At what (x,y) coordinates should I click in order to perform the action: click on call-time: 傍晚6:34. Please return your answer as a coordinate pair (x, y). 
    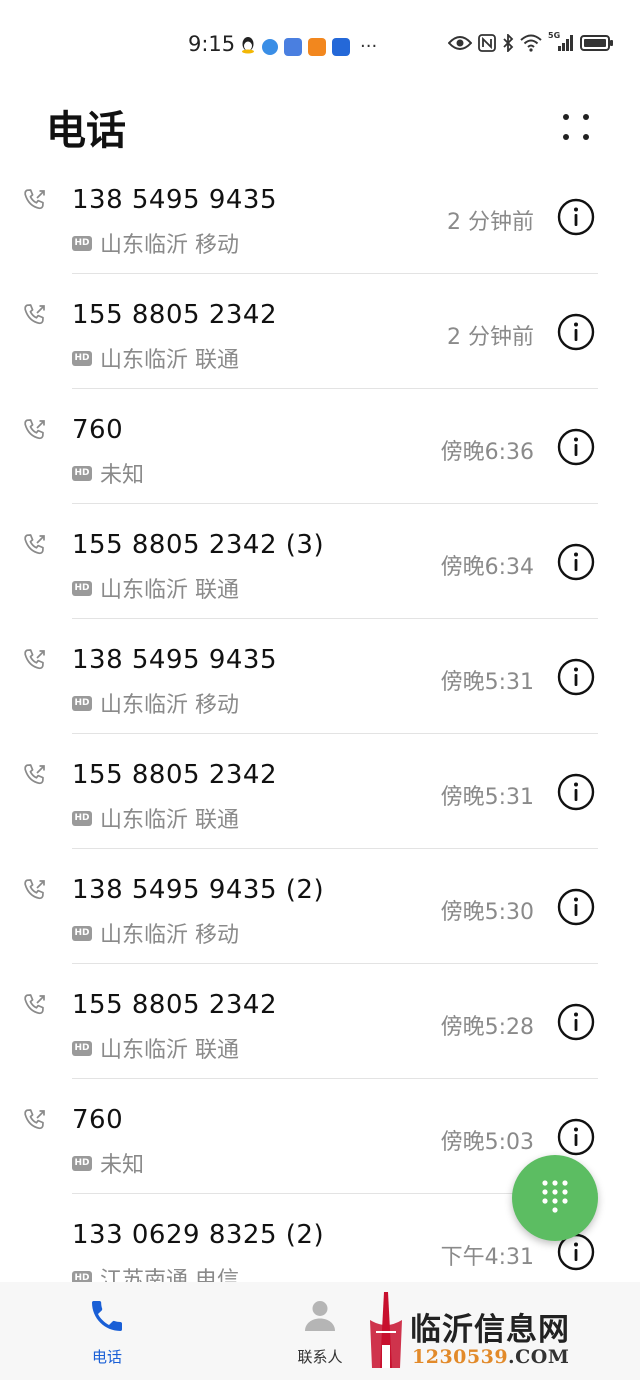
    Looking at the image, I should click on (487, 567).